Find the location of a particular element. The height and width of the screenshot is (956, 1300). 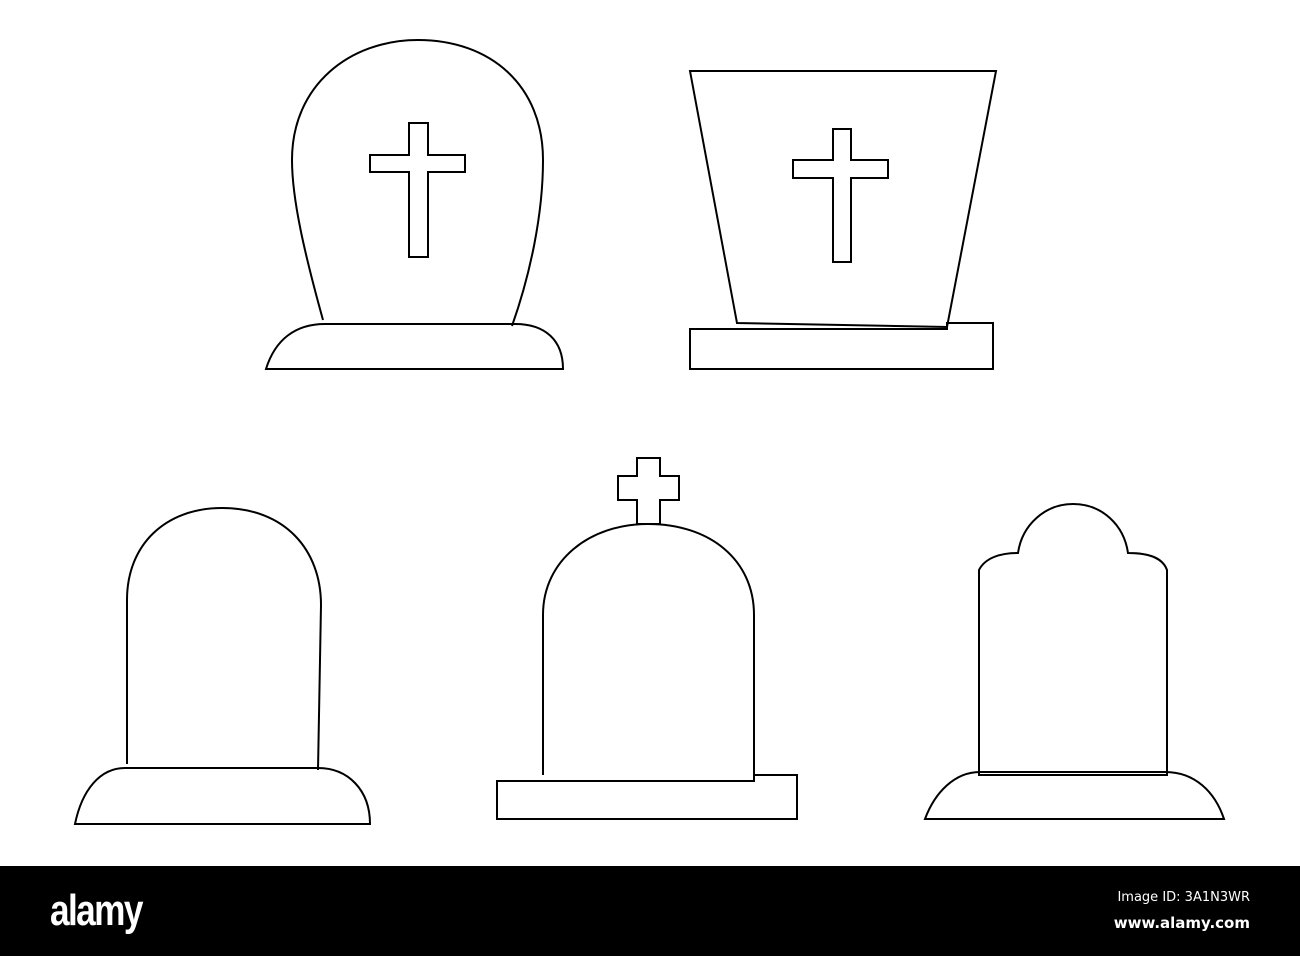

tombstone-arched is located at coordinates (222, 665).